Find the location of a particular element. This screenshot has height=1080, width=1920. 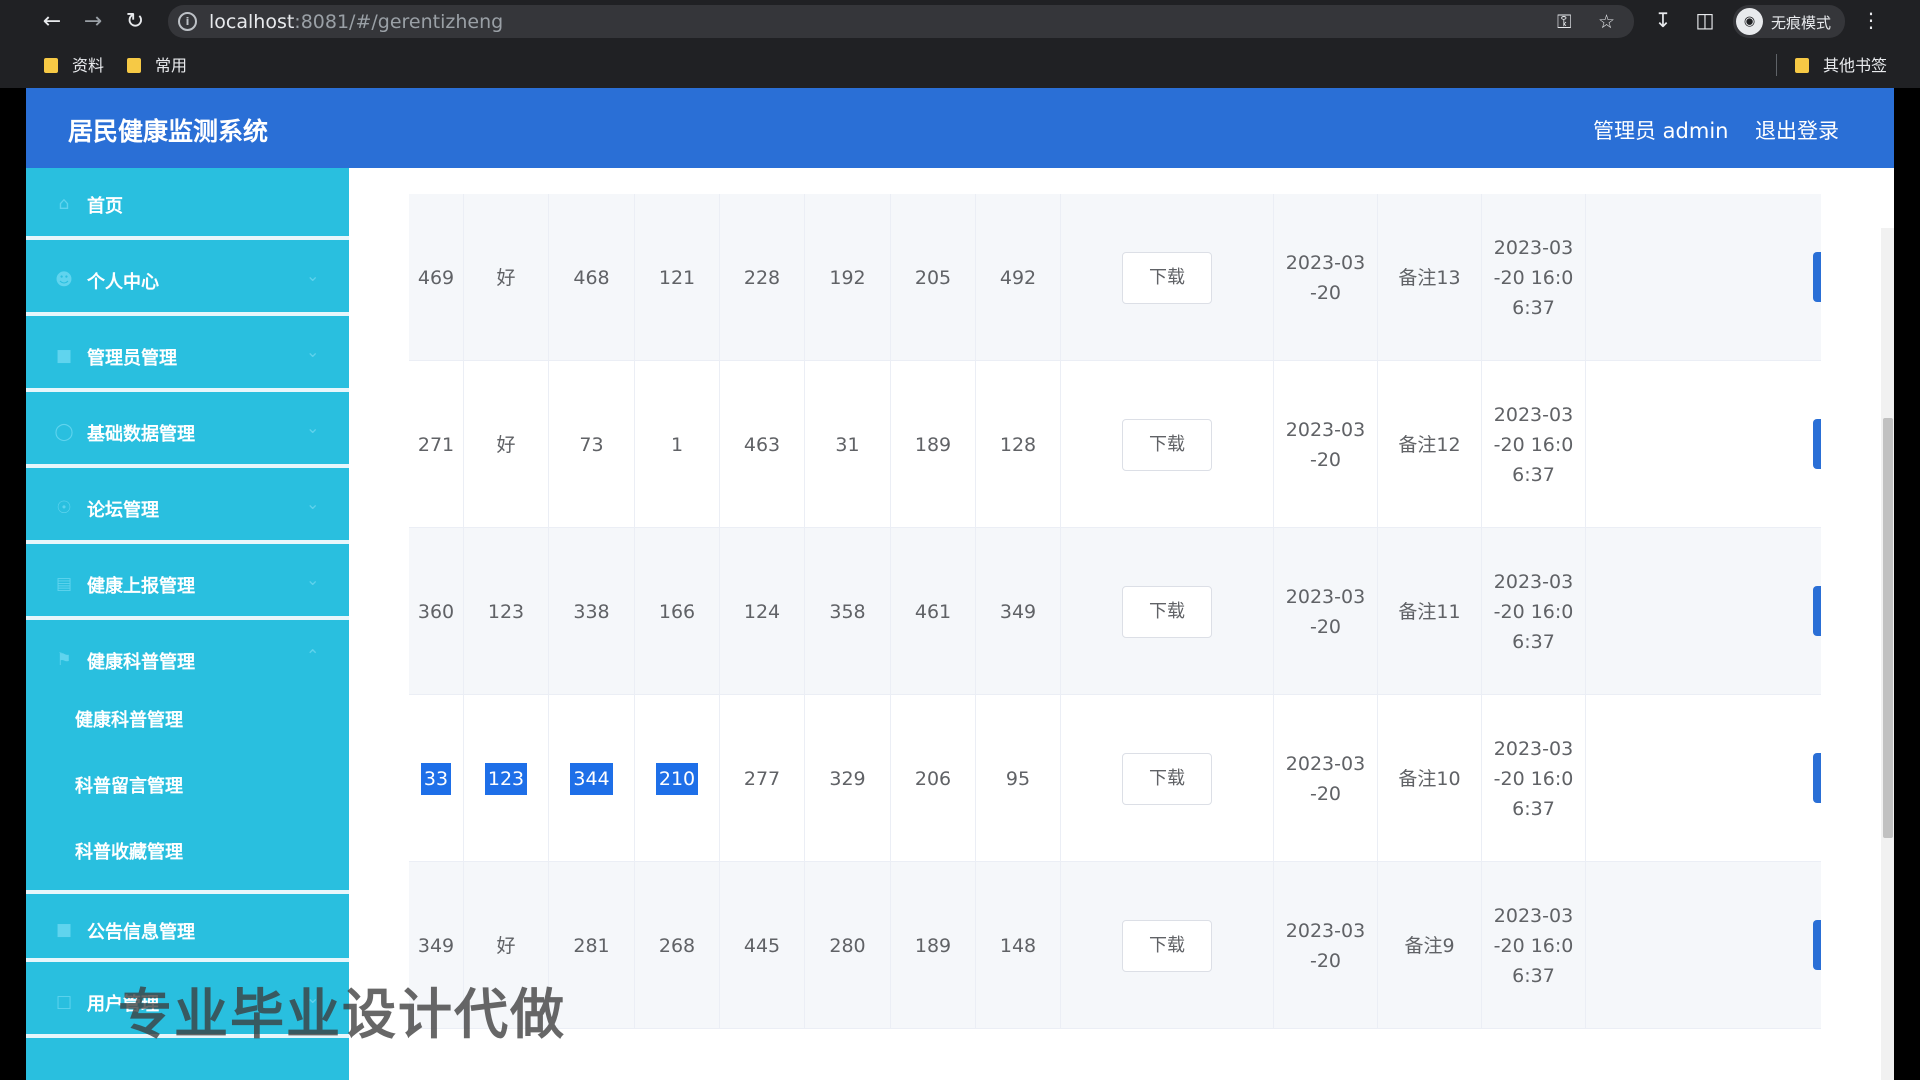

menu-dots-icon: ⋮ is located at coordinates (1871, 20).